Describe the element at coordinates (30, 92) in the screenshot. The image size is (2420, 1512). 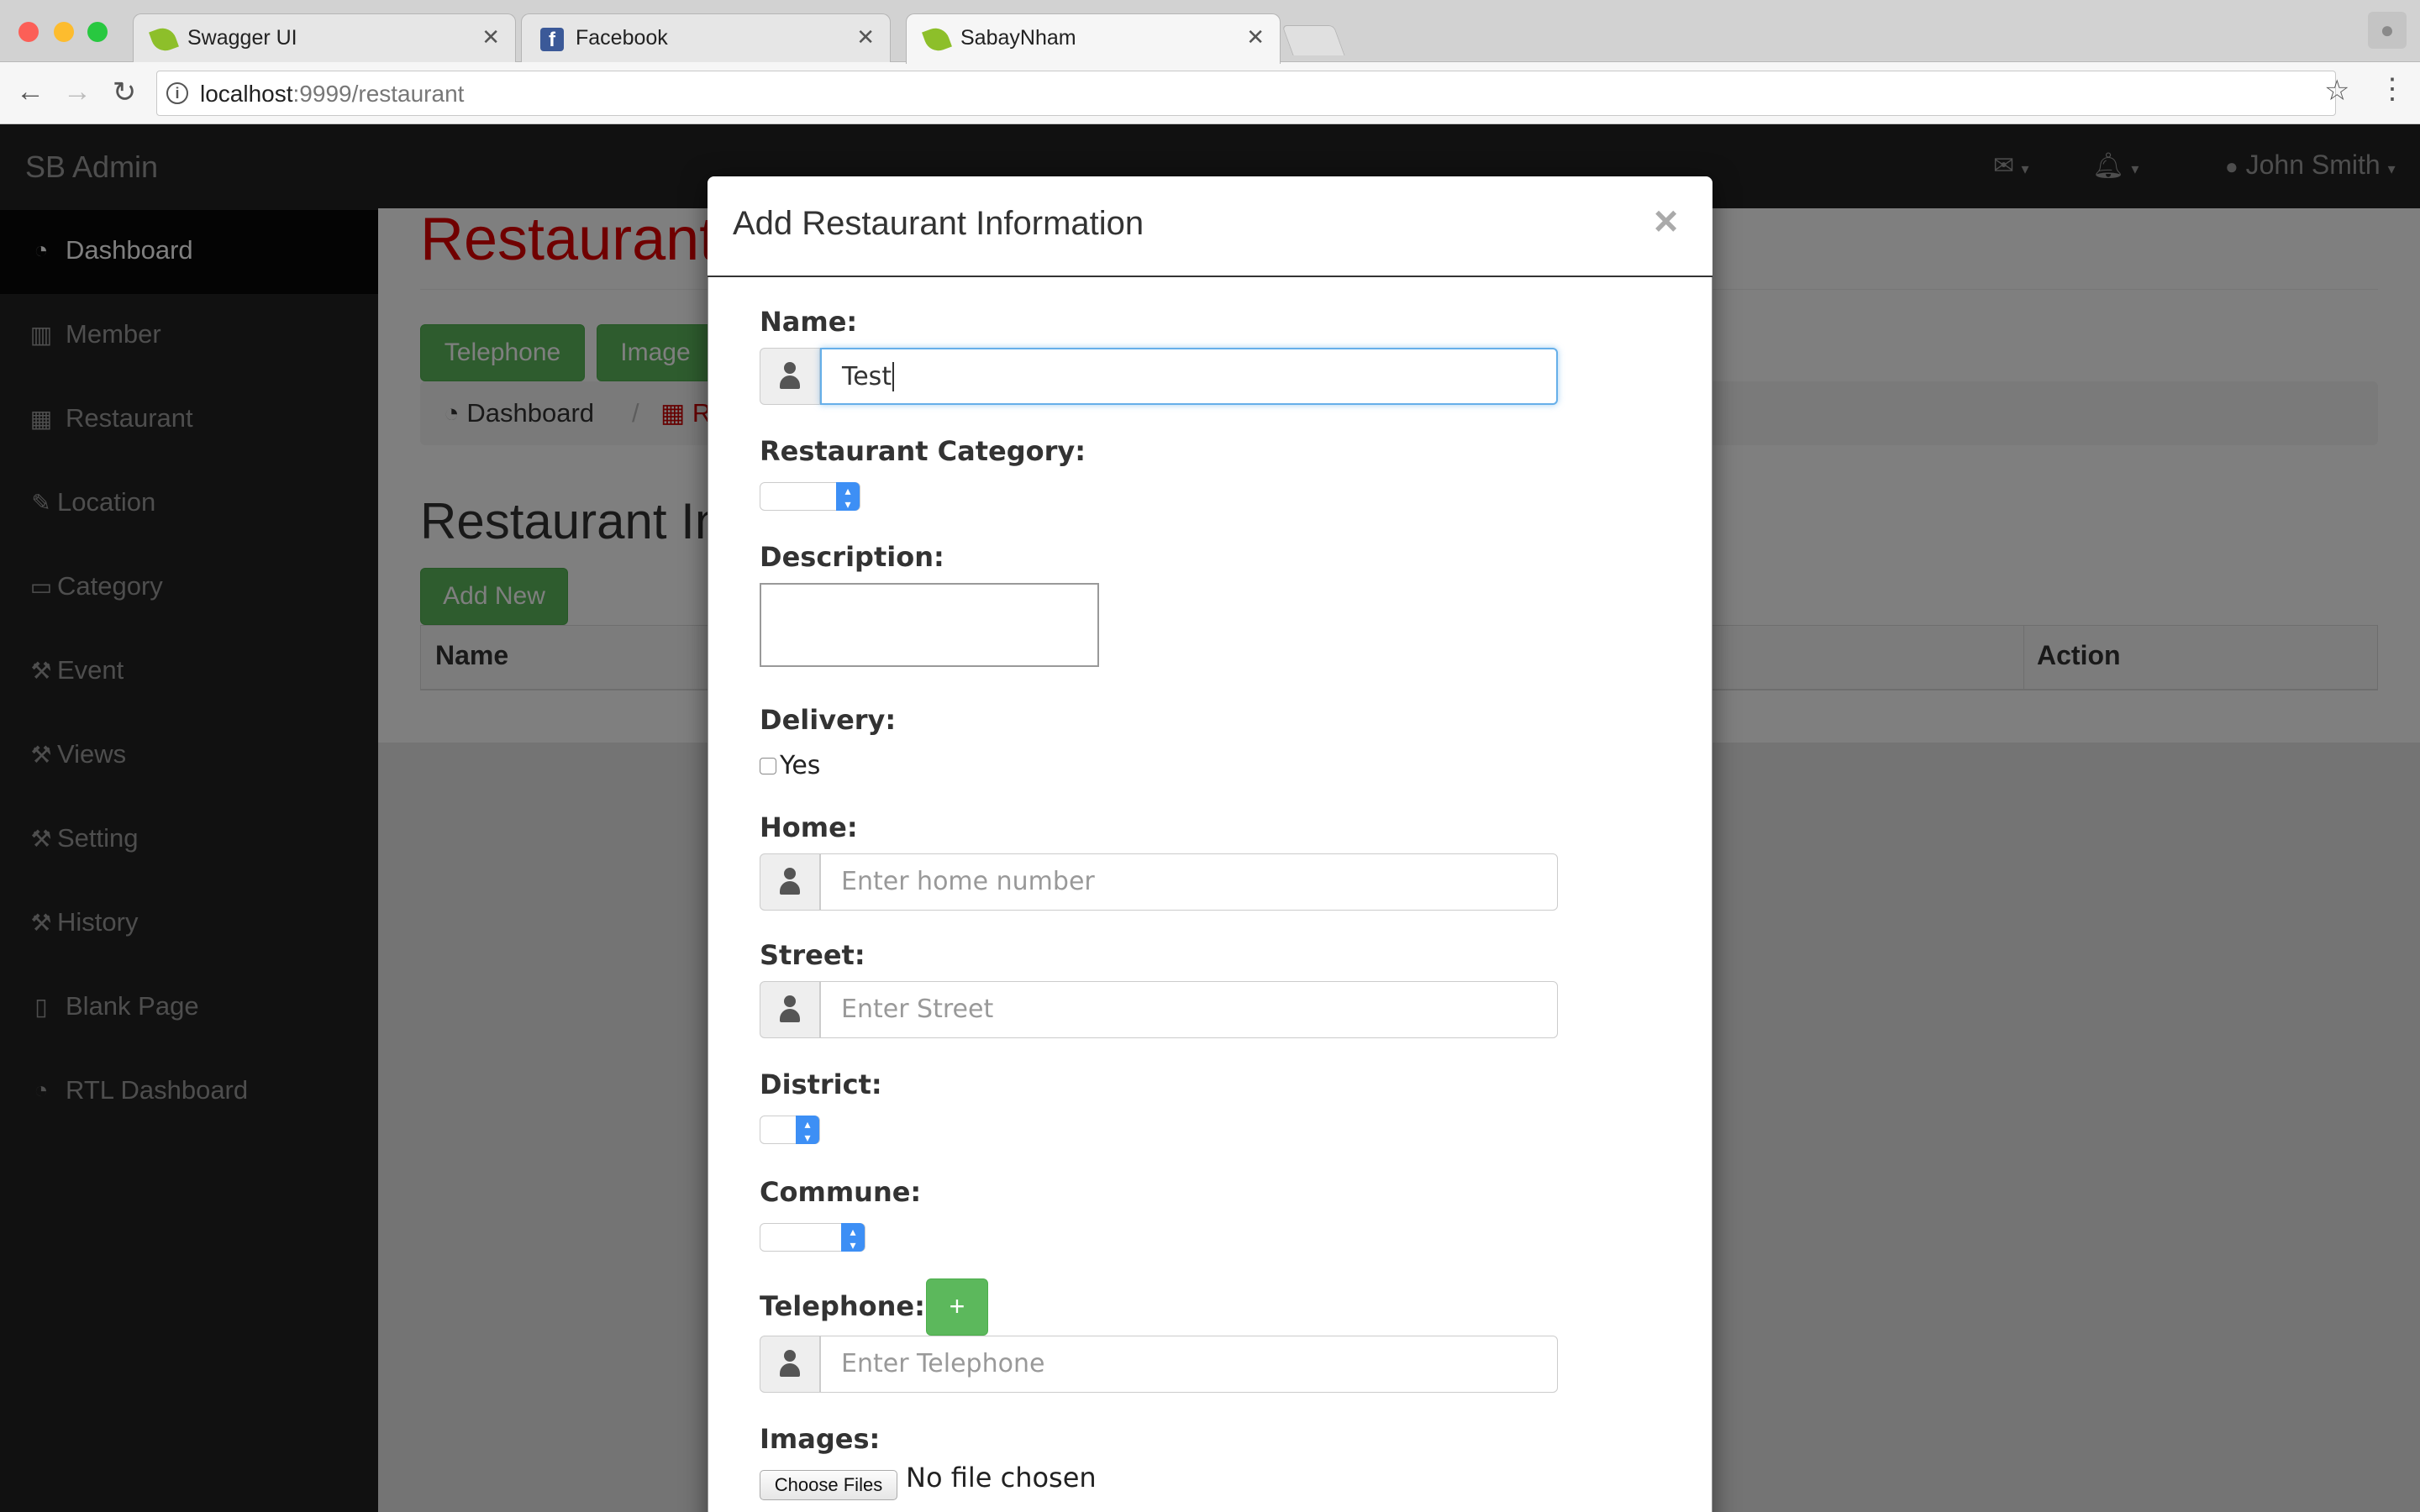
I see `back-arrow-icon: ←` at that location.